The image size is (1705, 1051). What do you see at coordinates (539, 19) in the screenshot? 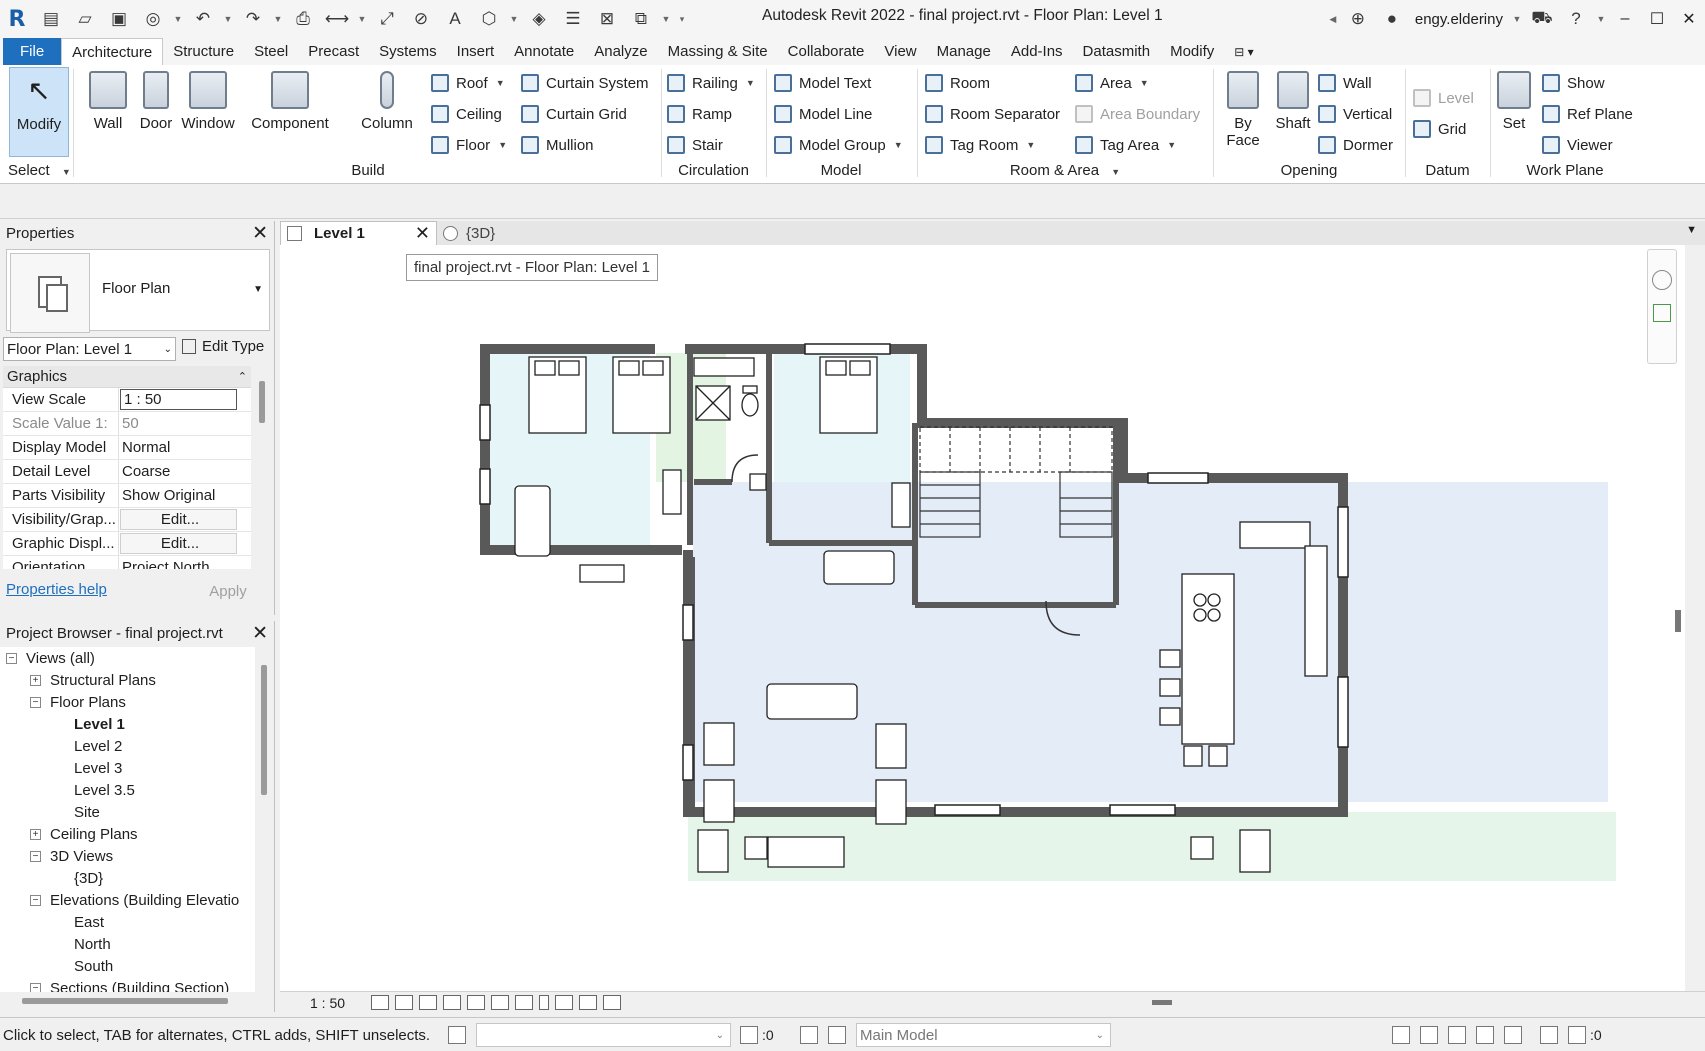
I see `section-icon: ◈` at bounding box center [539, 19].